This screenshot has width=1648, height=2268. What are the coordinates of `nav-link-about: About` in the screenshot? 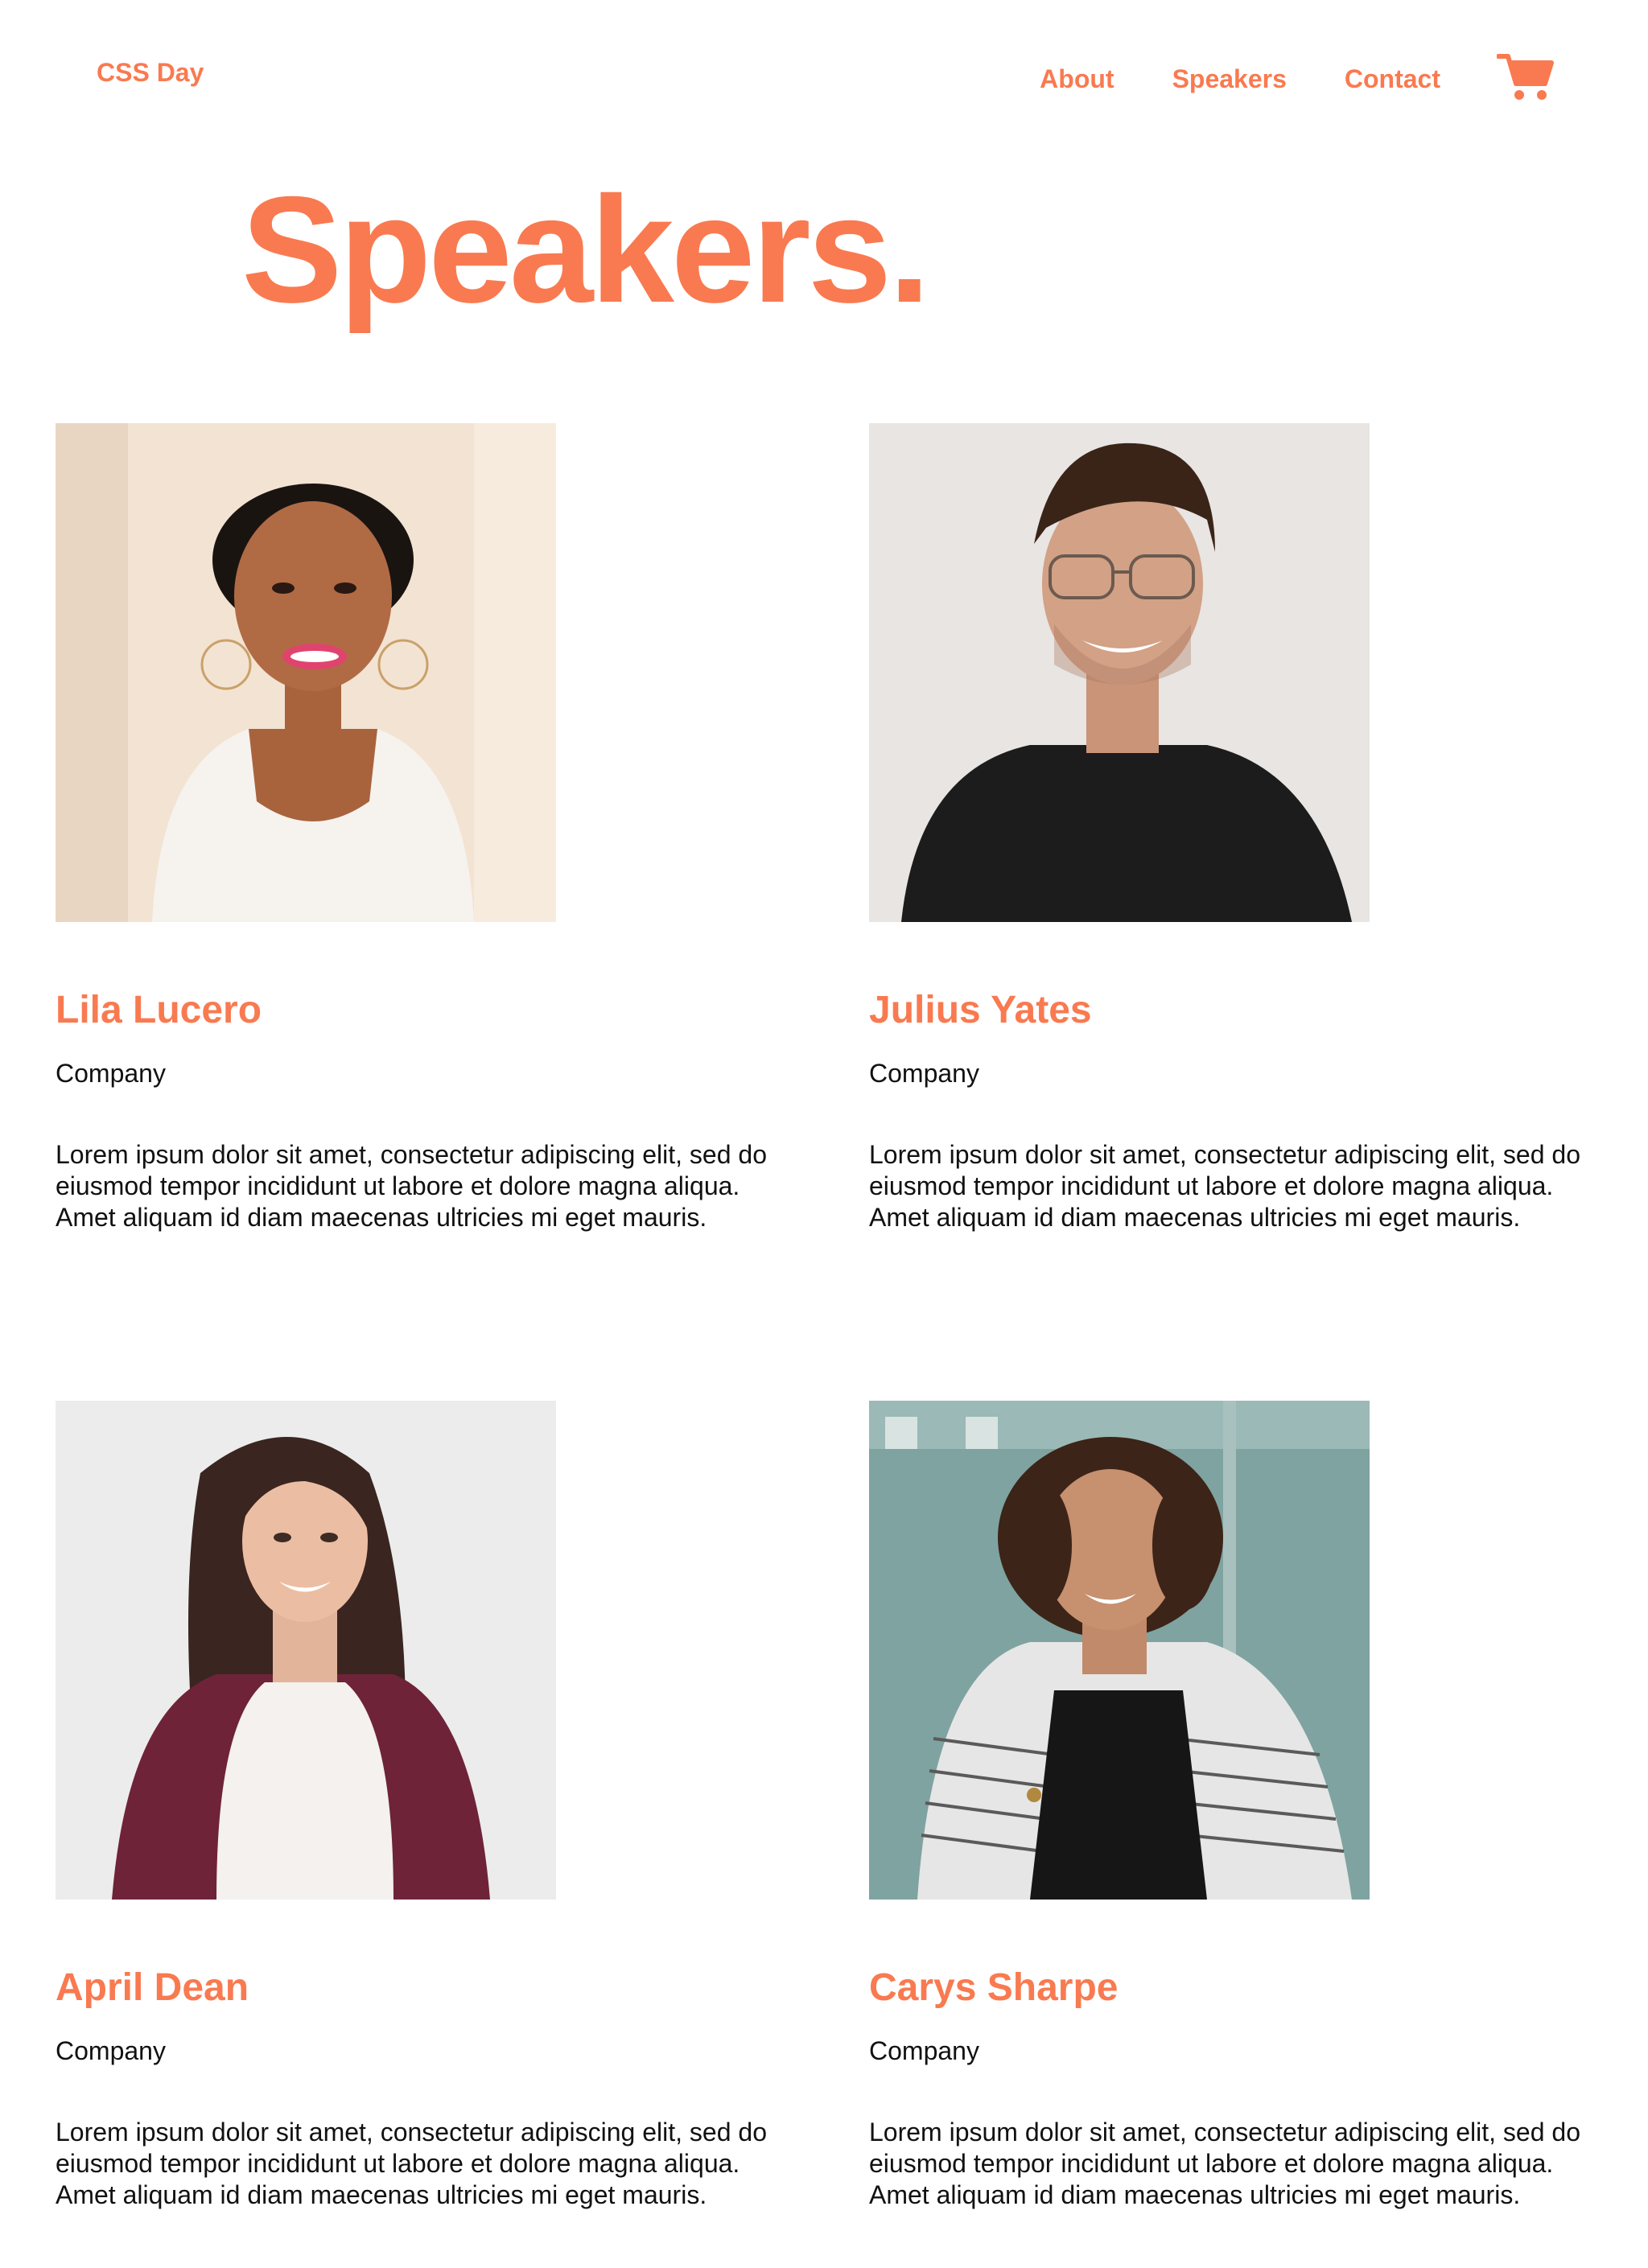 It's located at (1077, 79).